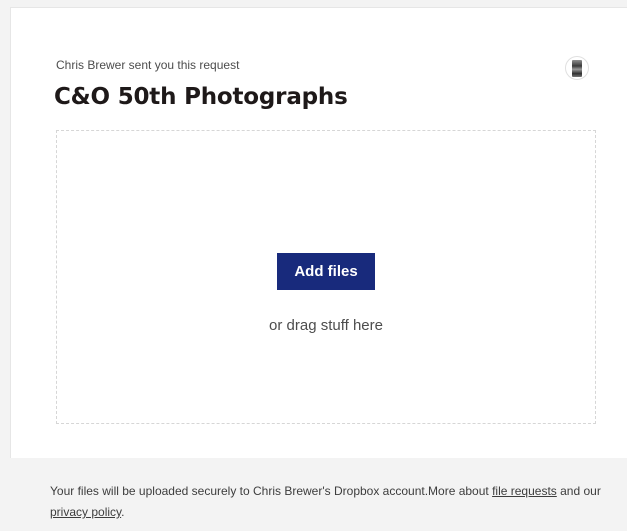 This screenshot has width=627, height=531. I want to click on privacy-policy-link: privacy policy, so click(85, 512).